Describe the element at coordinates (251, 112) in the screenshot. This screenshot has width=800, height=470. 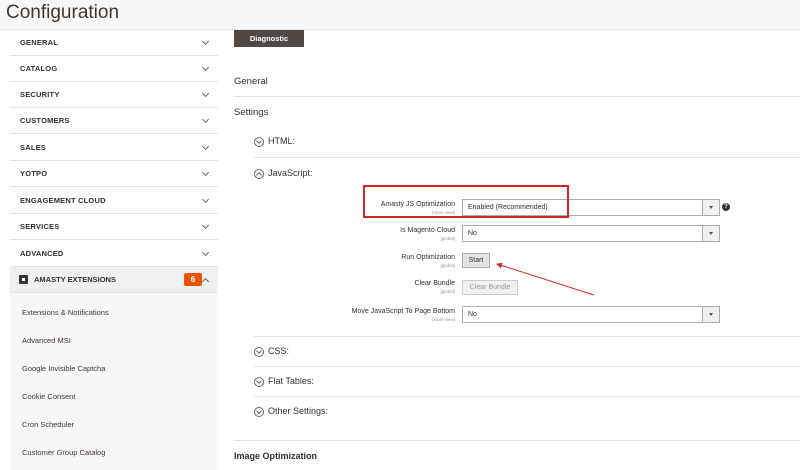
I see `section-settings: Settings` at that location.